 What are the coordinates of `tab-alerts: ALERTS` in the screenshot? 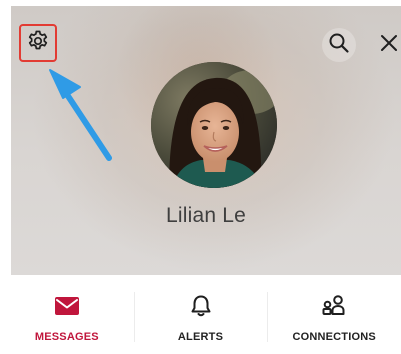 It's located at (200, 318).